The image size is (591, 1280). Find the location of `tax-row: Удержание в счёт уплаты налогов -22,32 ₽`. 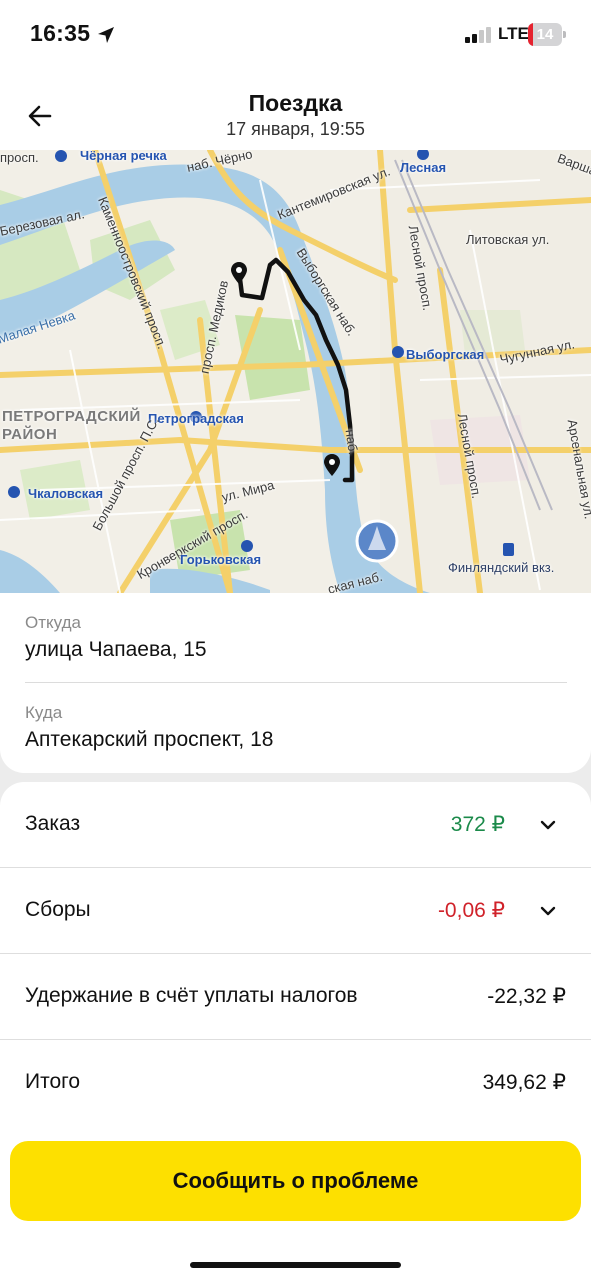

tax-row: Удержание в счёт уплаты налогов -22,32 ₽ is located at coordinates (295, 997).